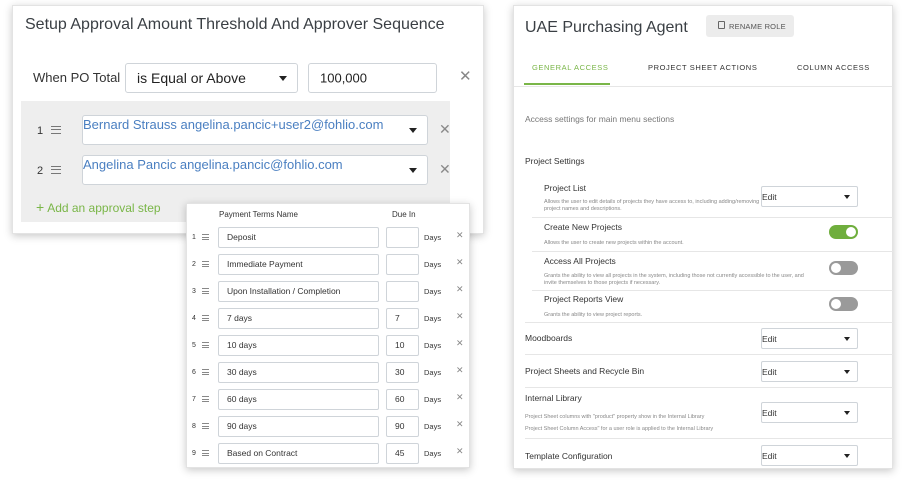 Image resolution: width=904 pixels, height=484 pixels. I want to click on term-name-input: Immediate Payment, so click(298, 264).